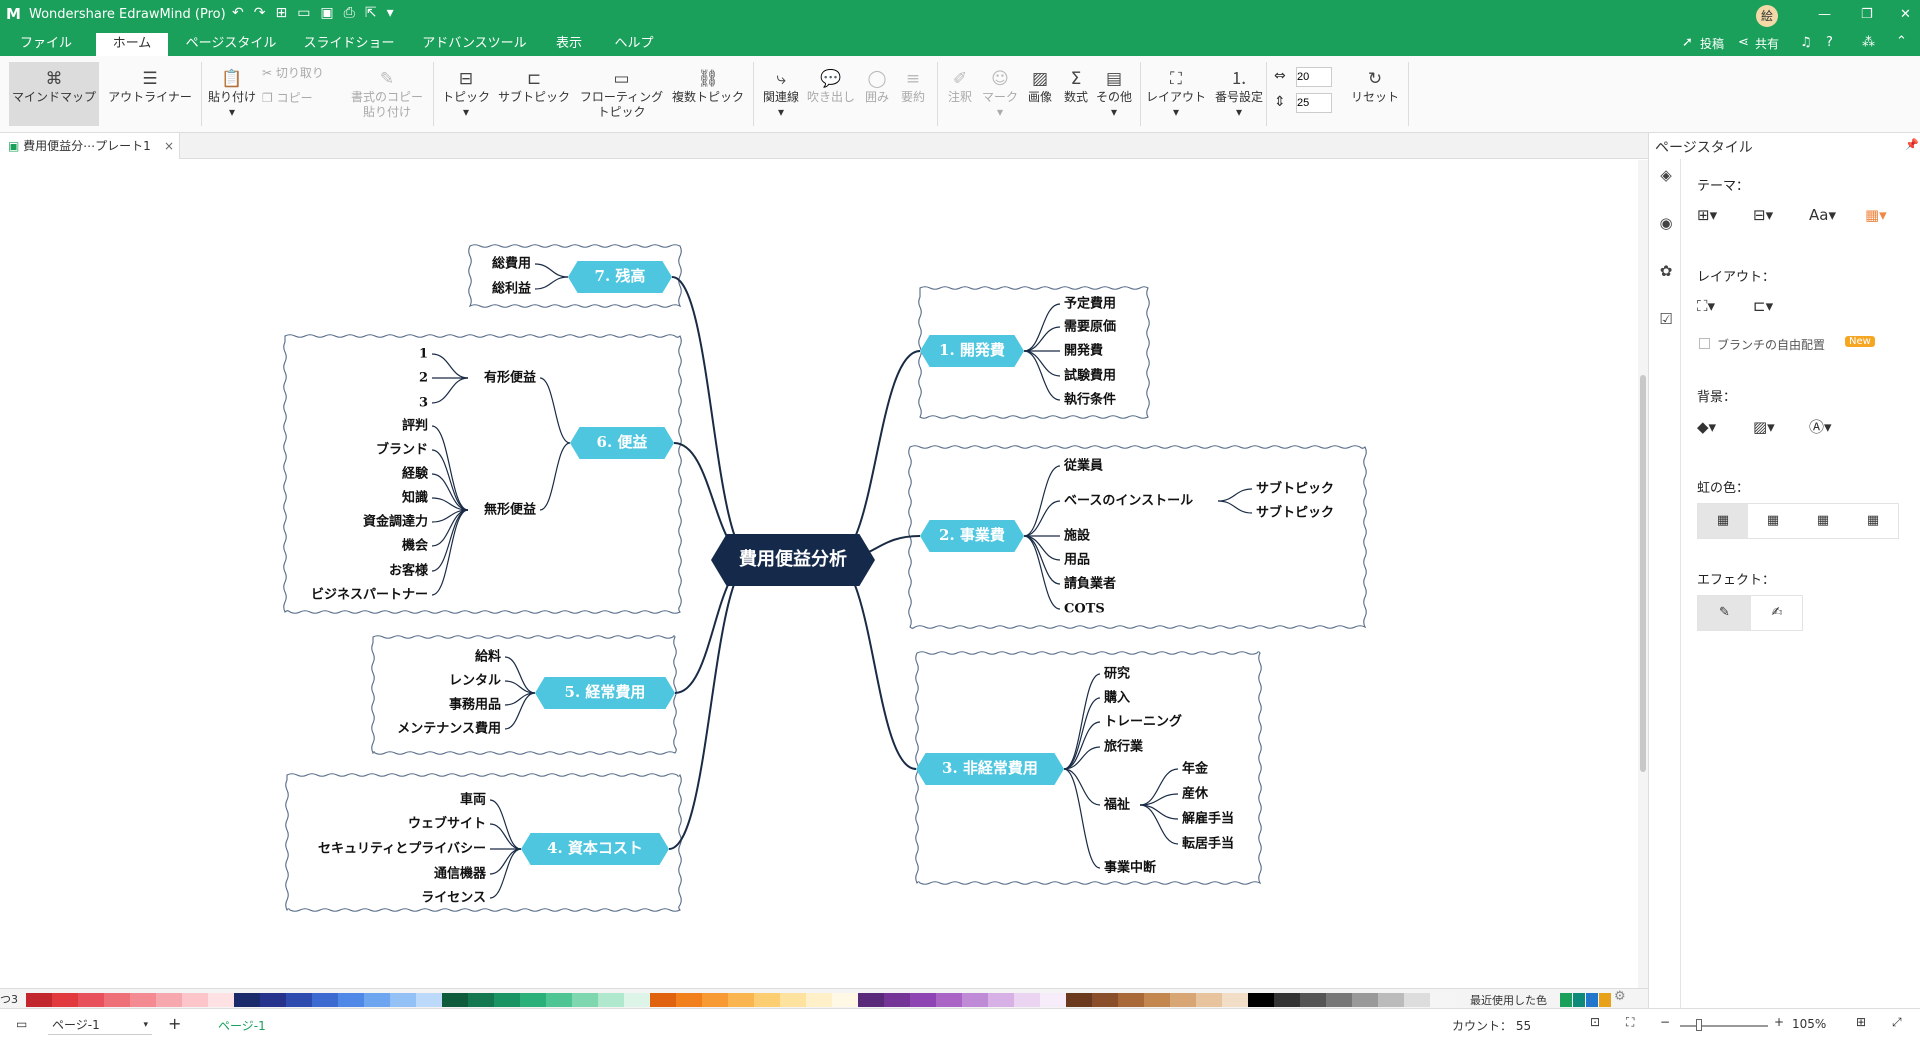 This screenshot has width=1920, height=1040. I want to click on subtopic: 事務用品, so click(475, 705).